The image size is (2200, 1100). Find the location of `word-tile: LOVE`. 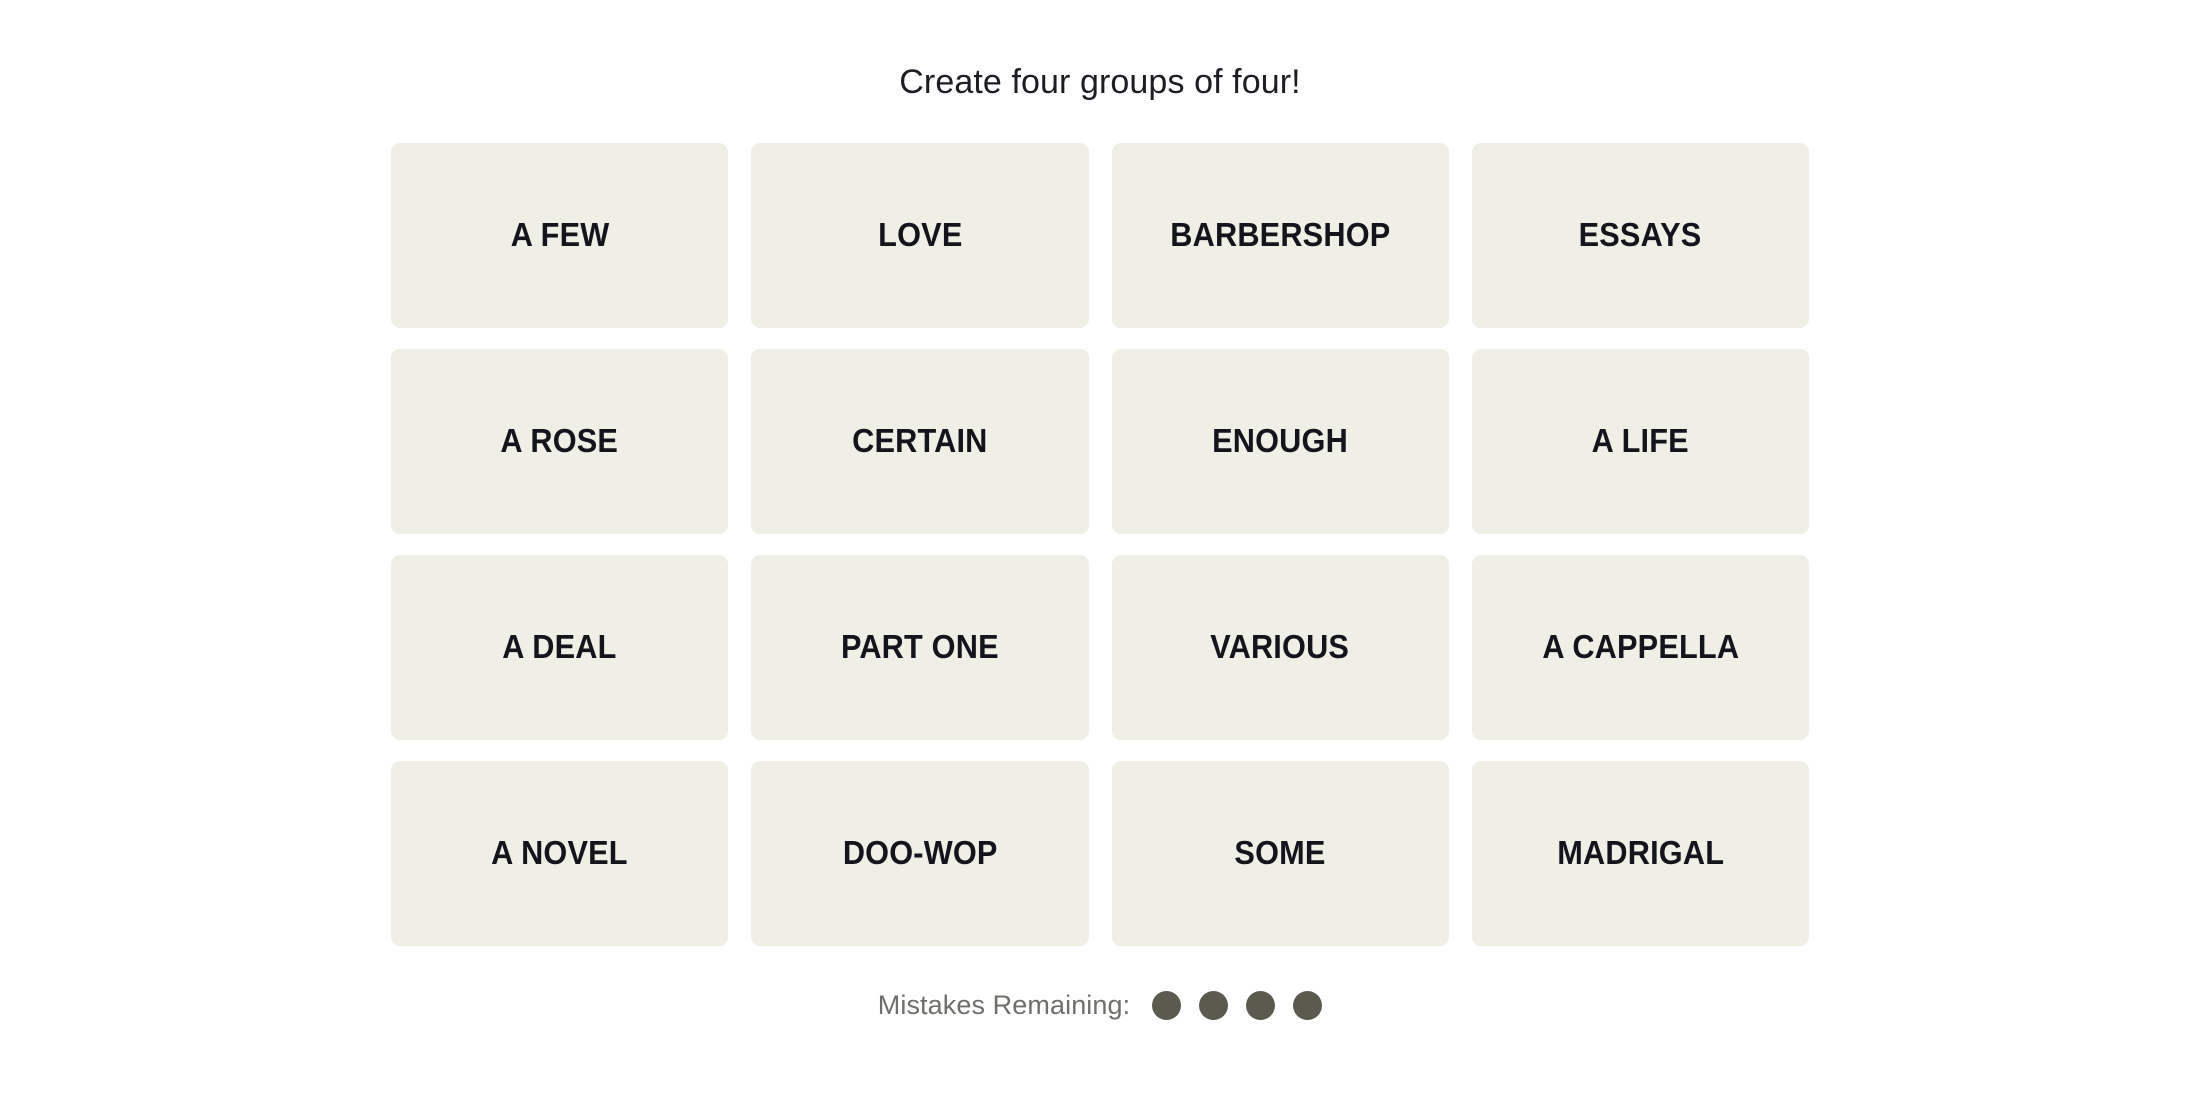

word-tile: LOVE is located at coordinates (920, 235).